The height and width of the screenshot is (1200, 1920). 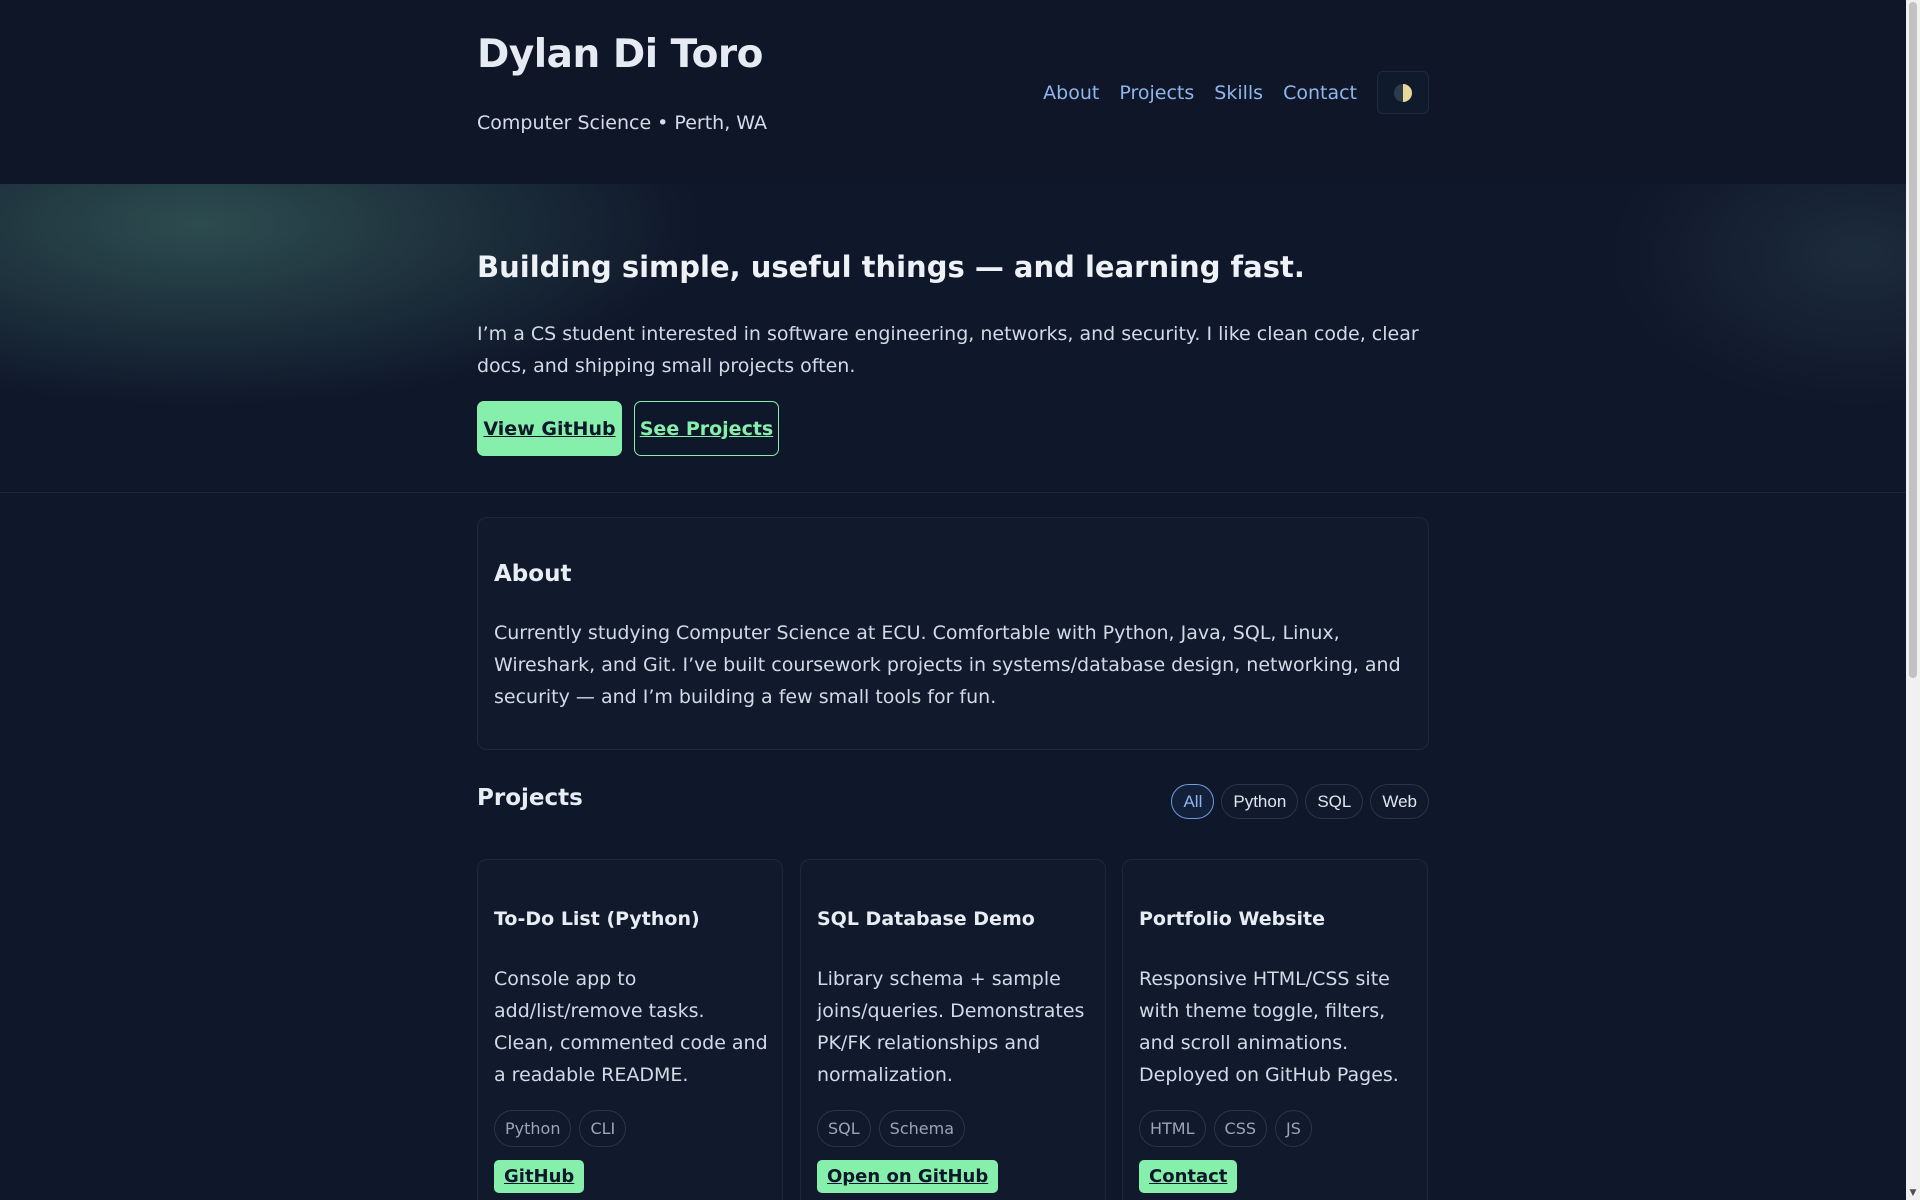 What do you see at coordinates (844, 1128) in the screenshot?
I see `project-tag: SQL` at bounding box center [844, 1128].